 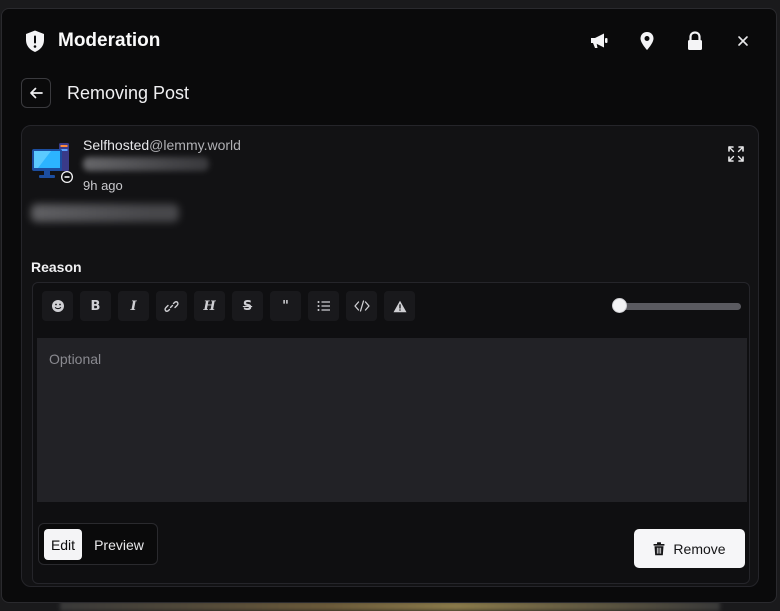 I want to click on lock-button, so click(x=695, y=41).